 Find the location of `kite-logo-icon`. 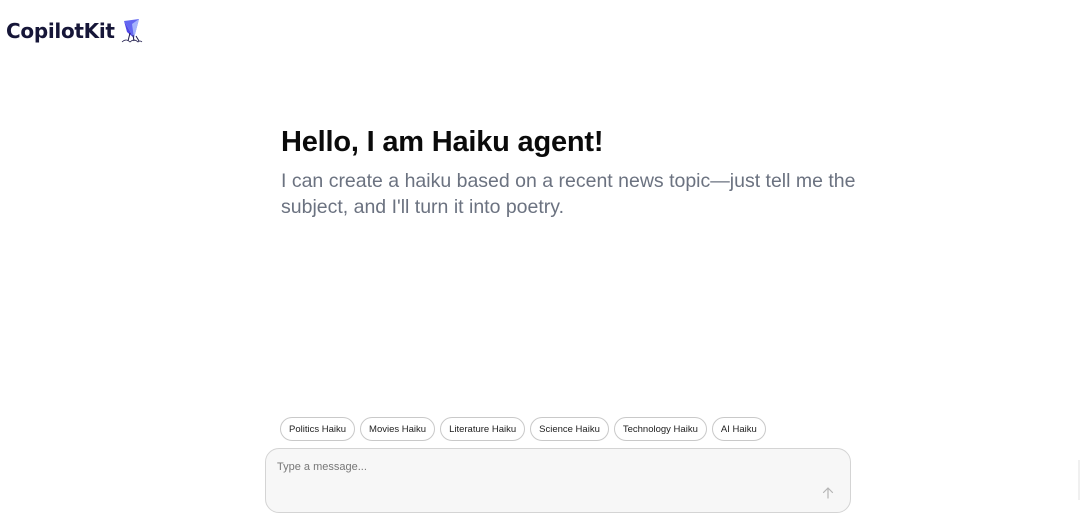

kite-logo-icon is located at coordinates (132, 31).